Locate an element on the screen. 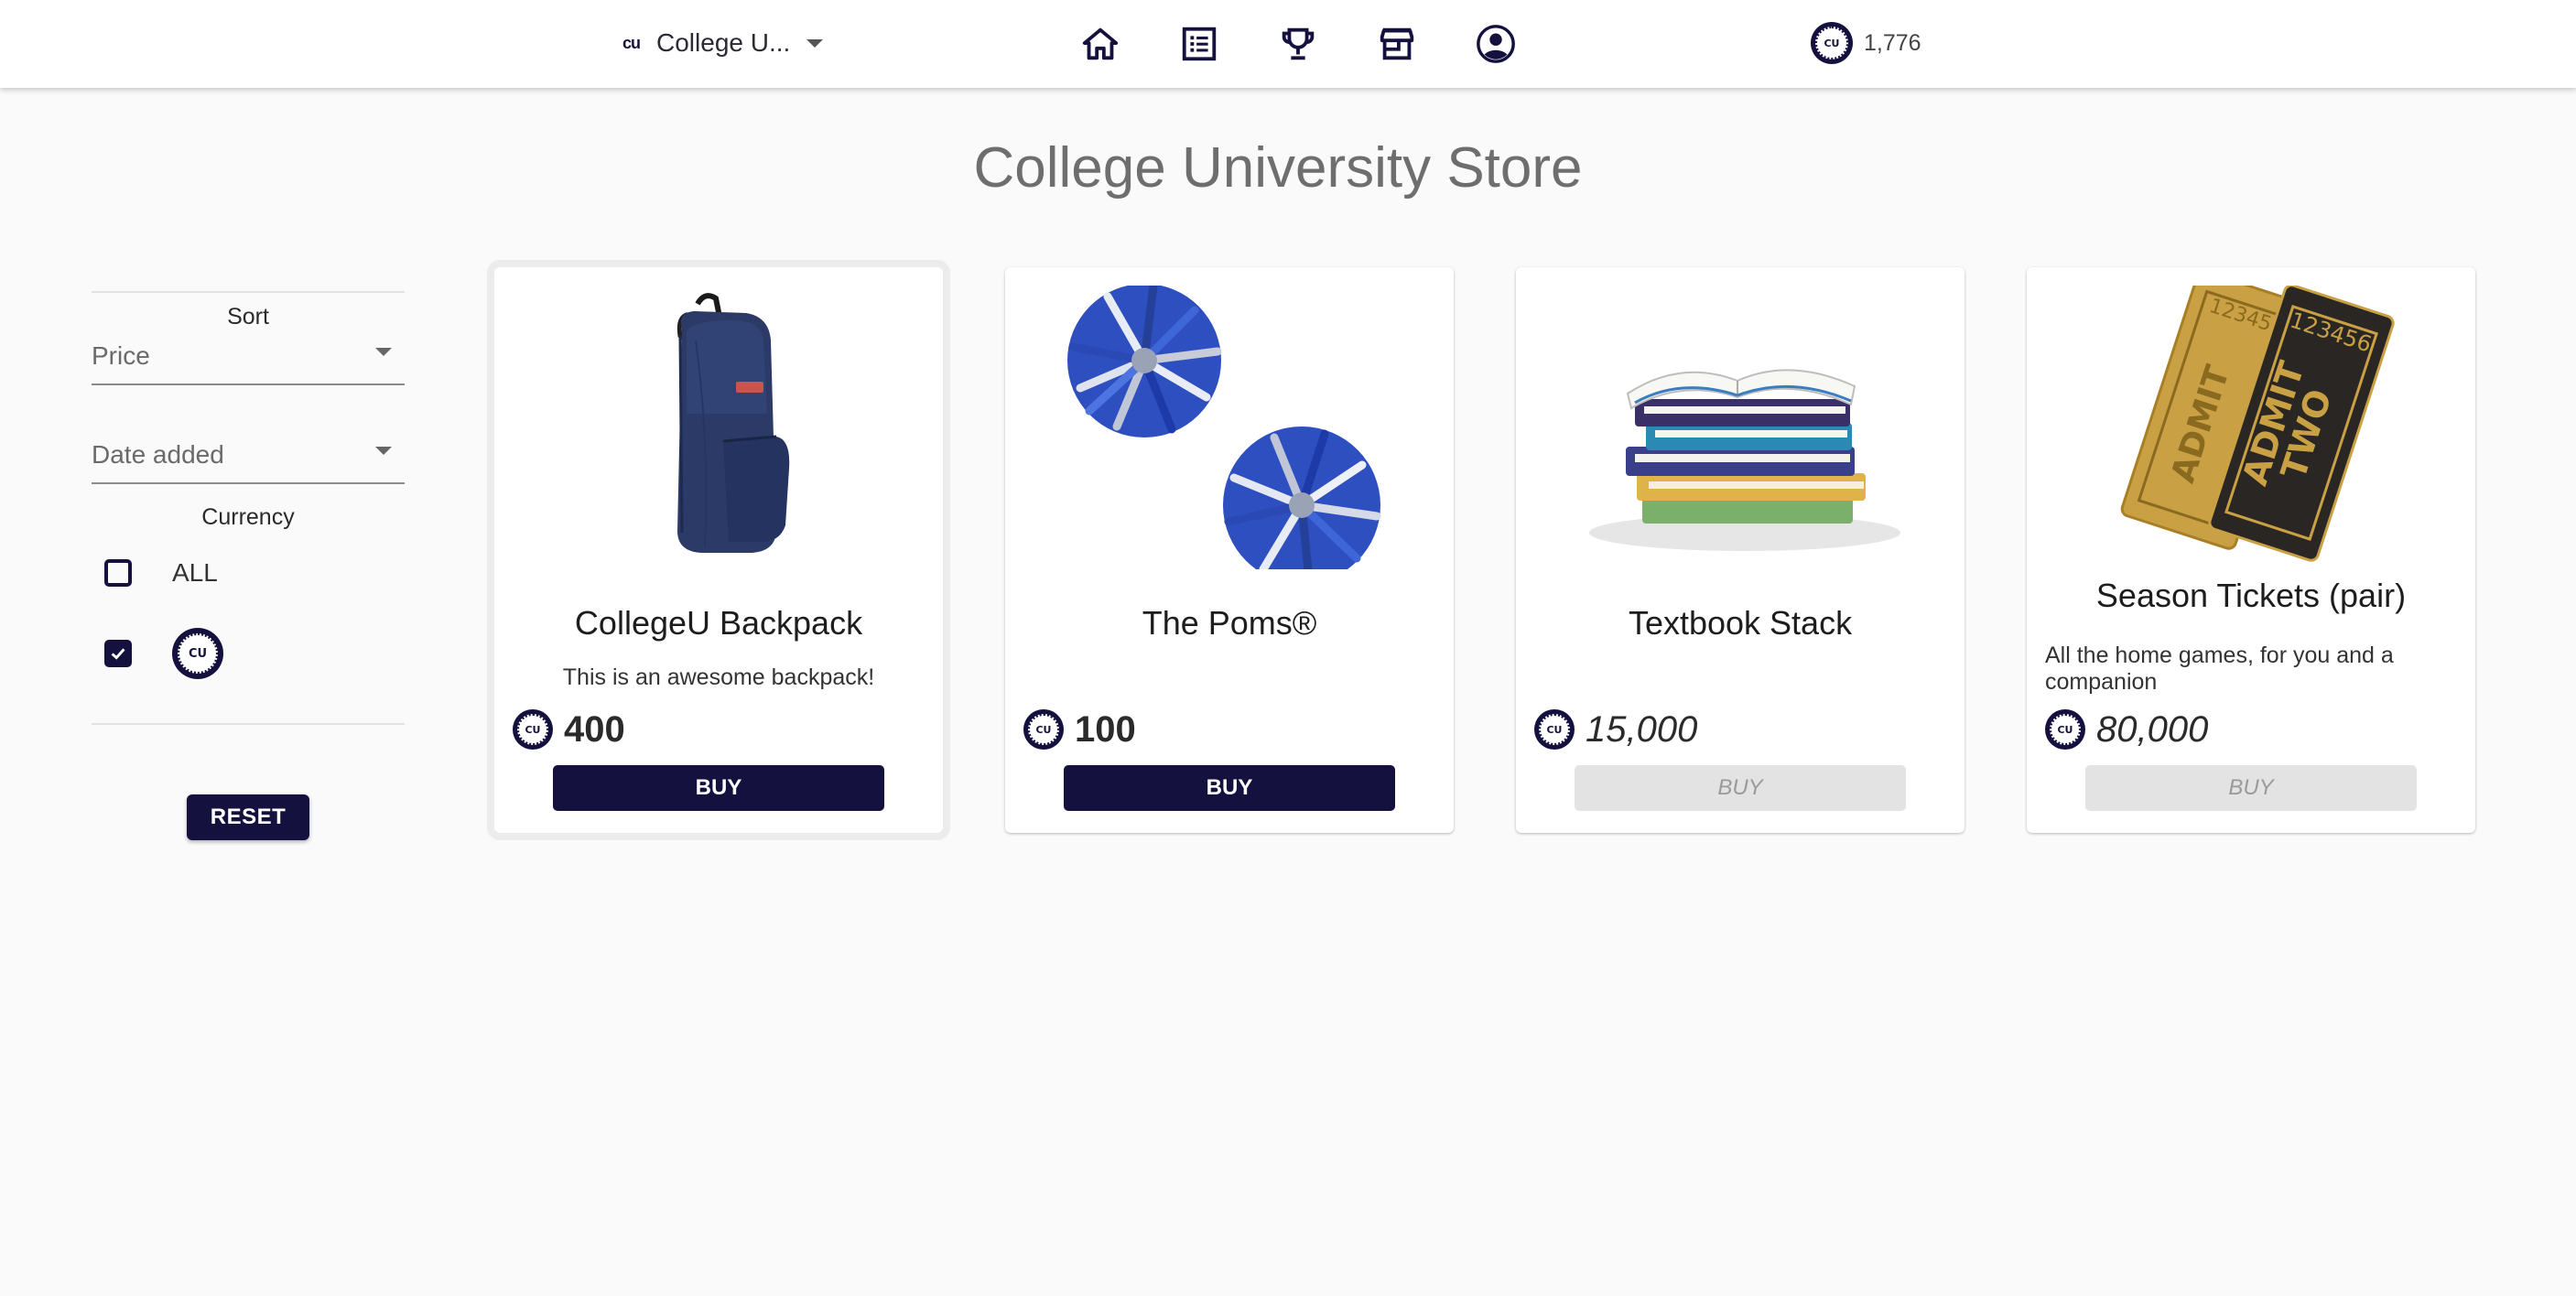  check-icon is located at coordinates (118, 654).